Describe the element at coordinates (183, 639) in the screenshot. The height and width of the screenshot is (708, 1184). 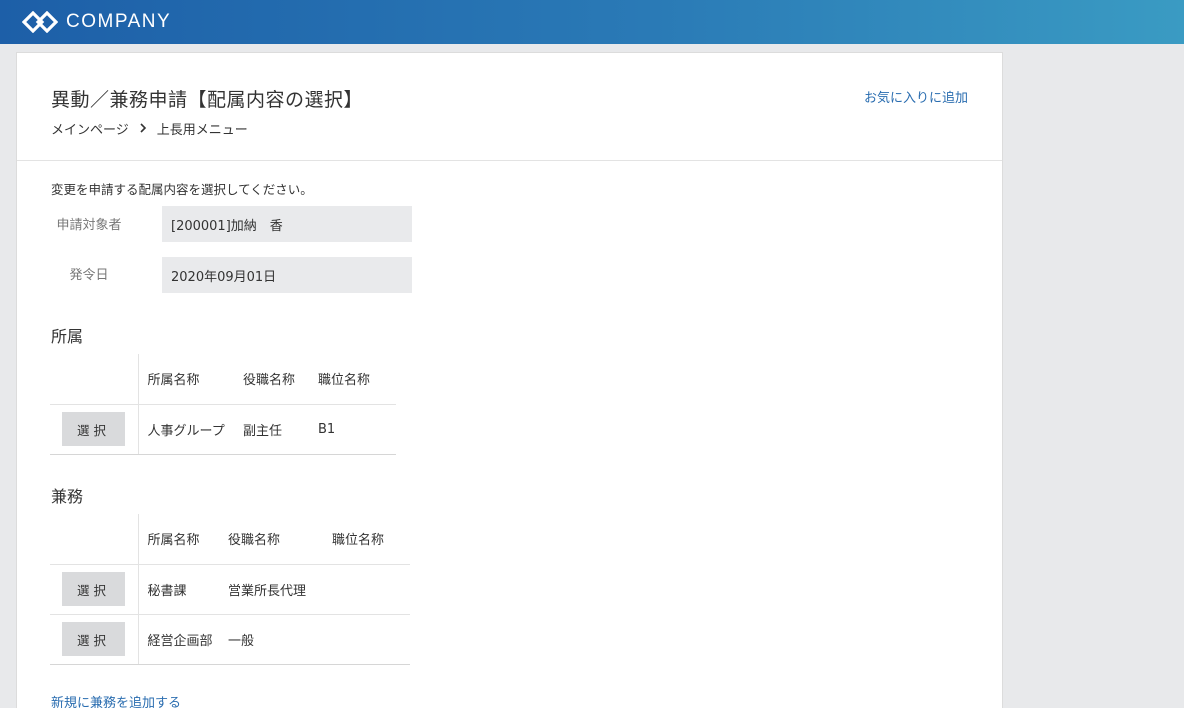
I see `cell-dept: 経営企画部` at that location.